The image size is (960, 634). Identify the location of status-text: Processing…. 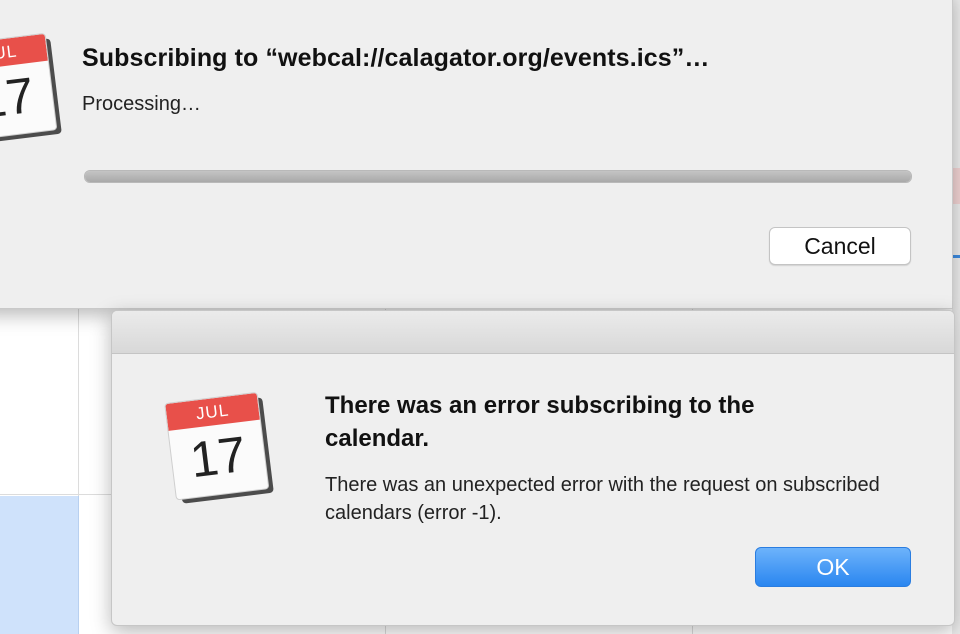
(141, 104).